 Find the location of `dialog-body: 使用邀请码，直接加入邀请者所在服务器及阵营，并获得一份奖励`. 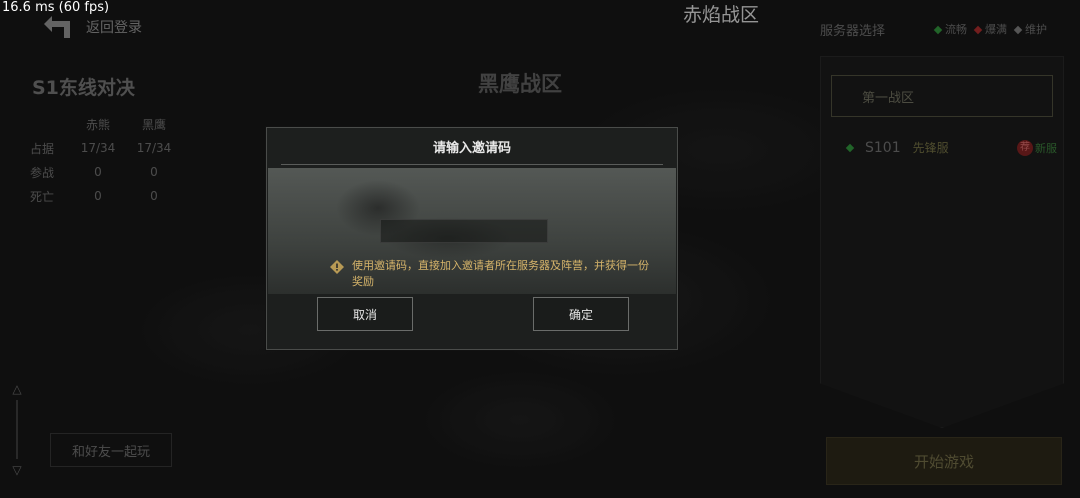

dialog-body: 使用邀请码，直接加入邀请者所在服务器及阵营，并获得一份奖励 is located at coordinates (472, 231).